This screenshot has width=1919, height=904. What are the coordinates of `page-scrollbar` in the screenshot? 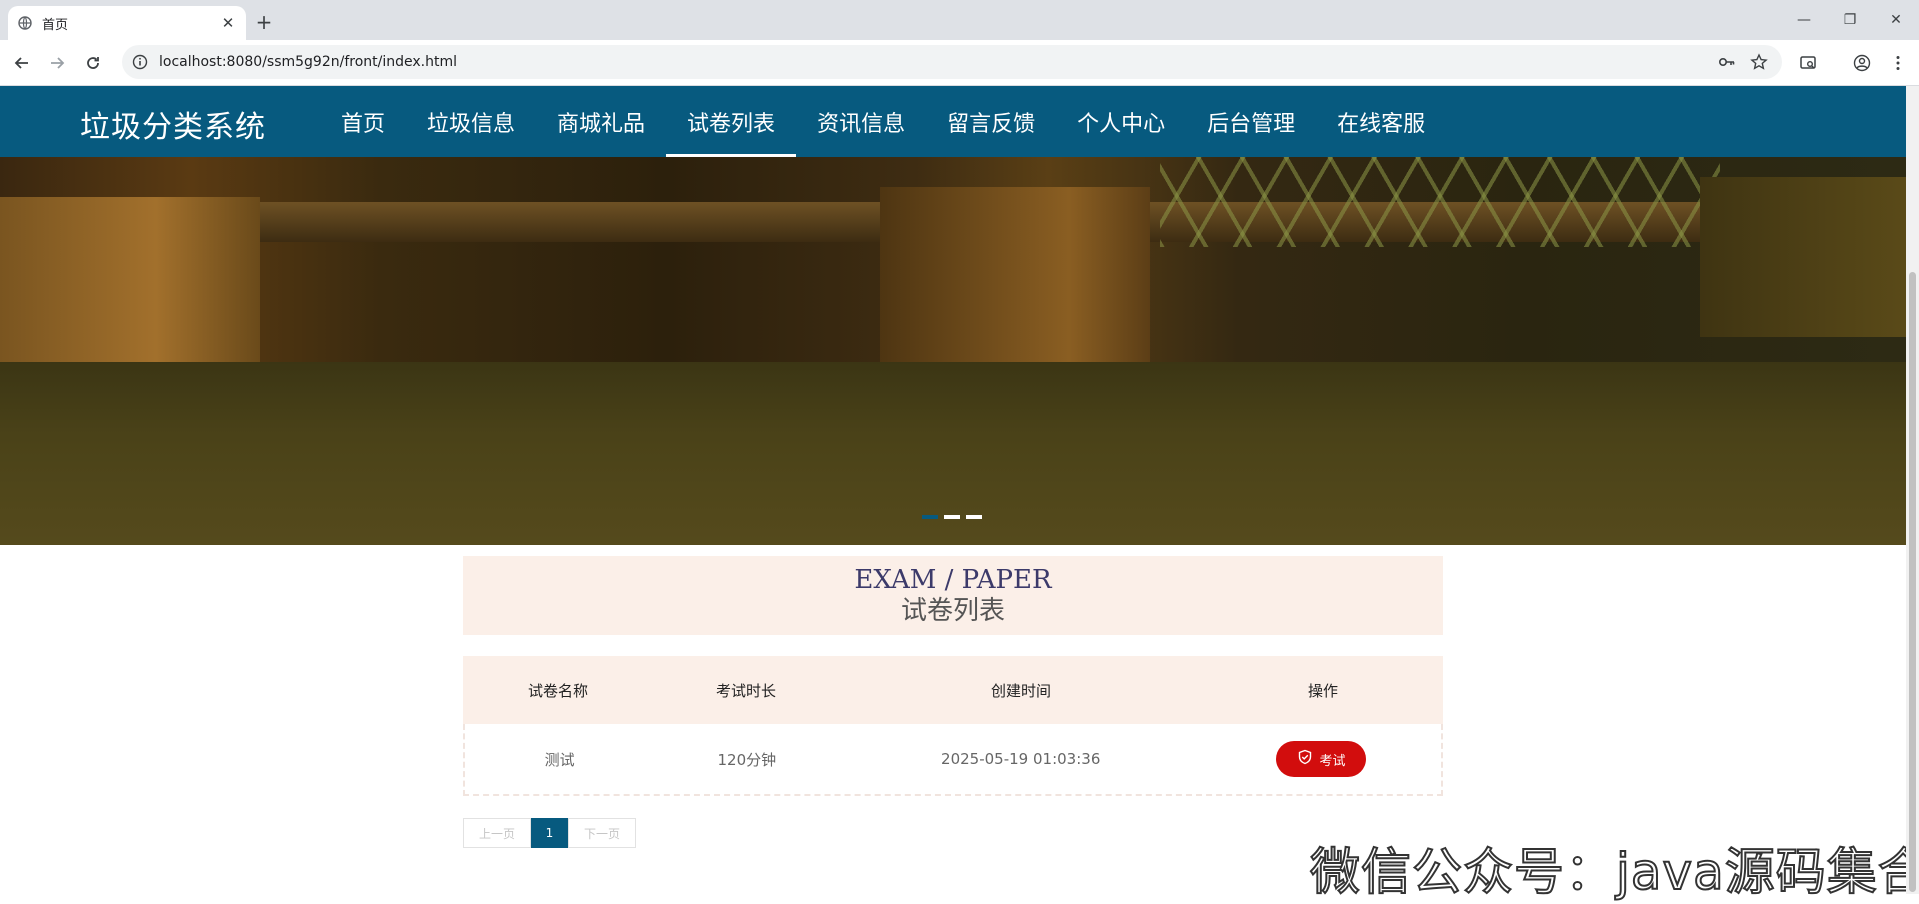 It's located at (1912, 490).